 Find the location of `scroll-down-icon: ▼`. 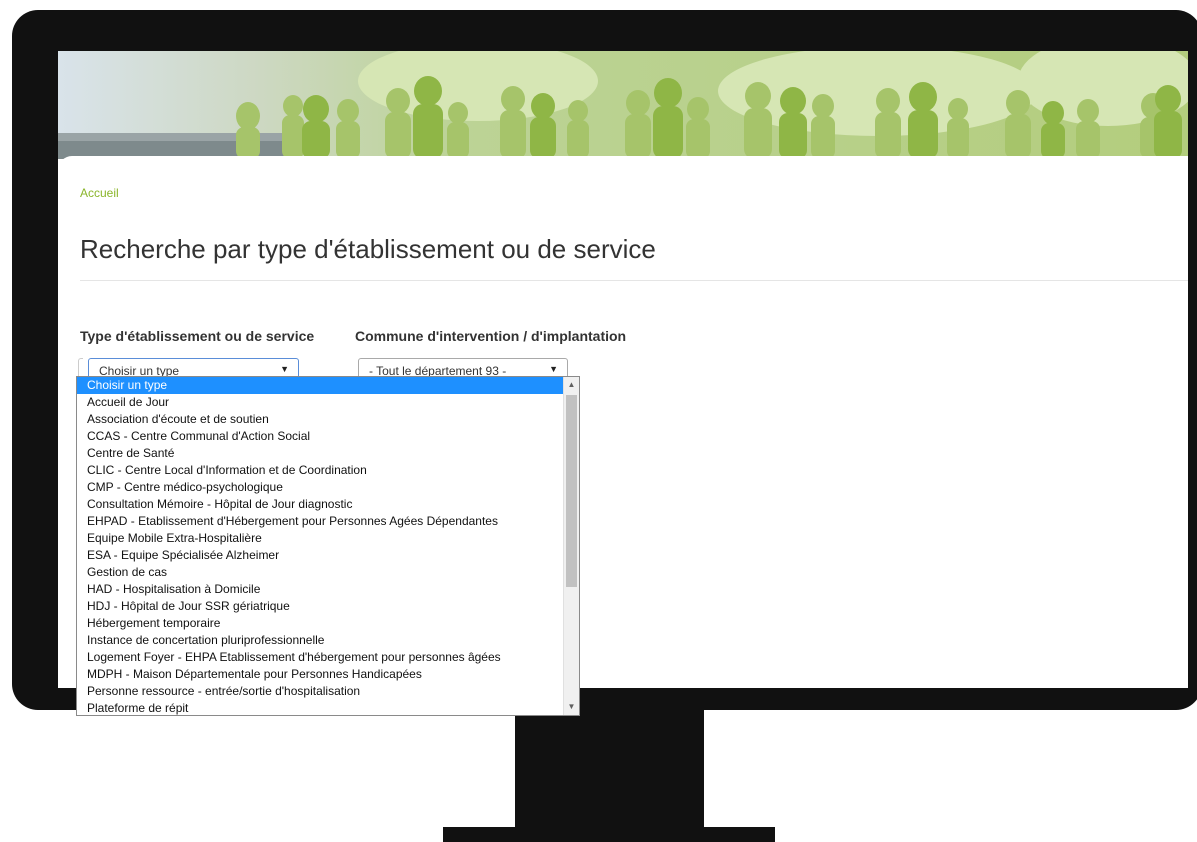

scroll-down-icon: ▼ is located at coordinates (571, 707).